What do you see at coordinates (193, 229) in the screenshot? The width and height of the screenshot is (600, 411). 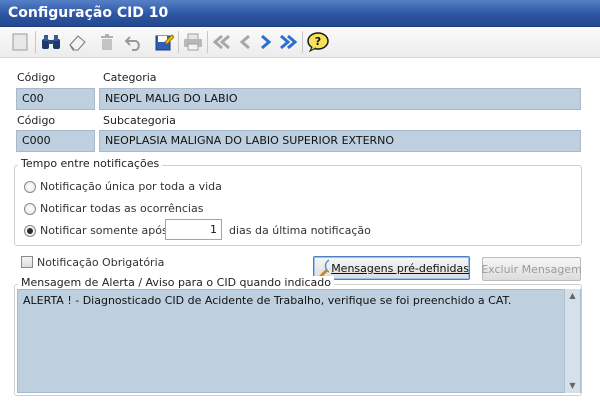 I see `days-input` at bounding box center [193, 229].